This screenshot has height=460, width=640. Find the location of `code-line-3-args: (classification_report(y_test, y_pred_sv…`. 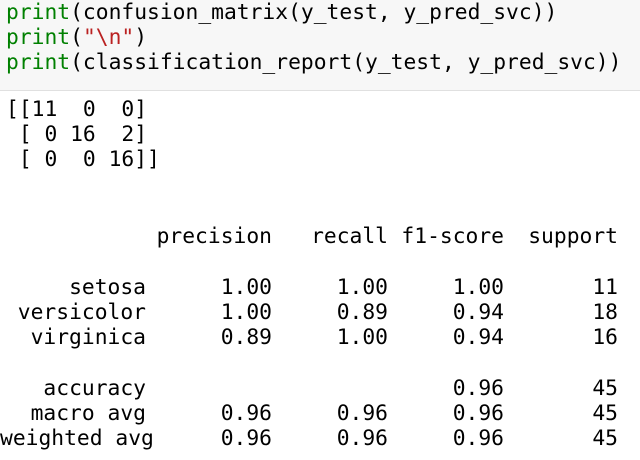

code-line-3-args: (classification_report(y_test, y_pred_sv… is located at coordinates (346, 62).